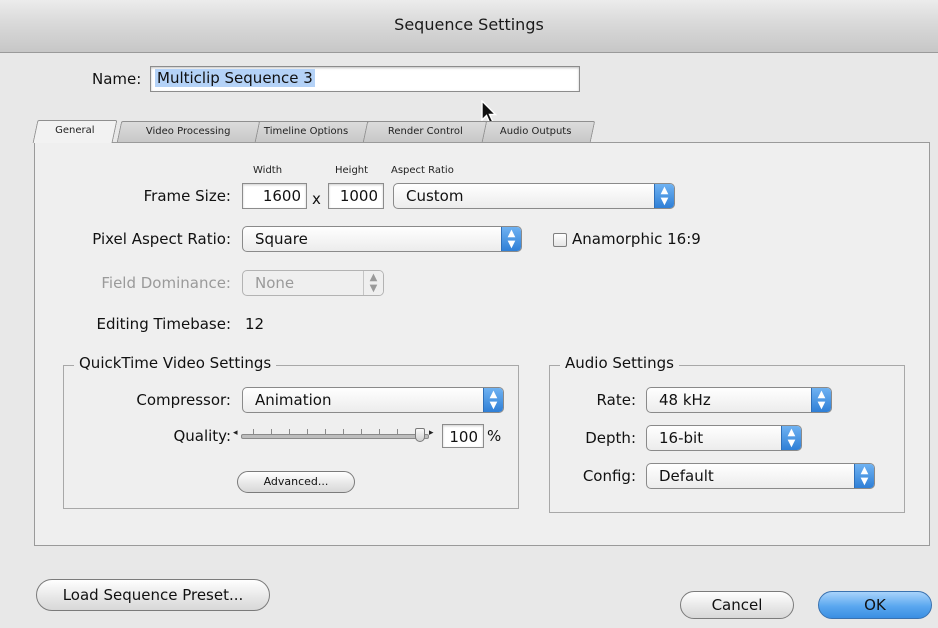 This screenshot has height=628, width=938. What do you see at coordinates (494, 436) in the screenshot?
I see `quality-unit: %` at bounding box center [494, 436].